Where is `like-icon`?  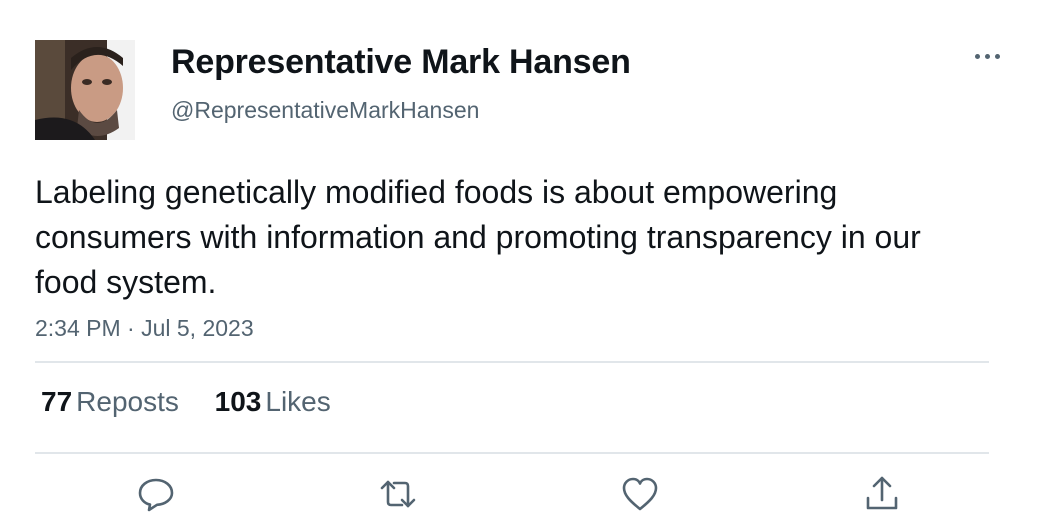 like-icon is located at coordinates (640, 494).